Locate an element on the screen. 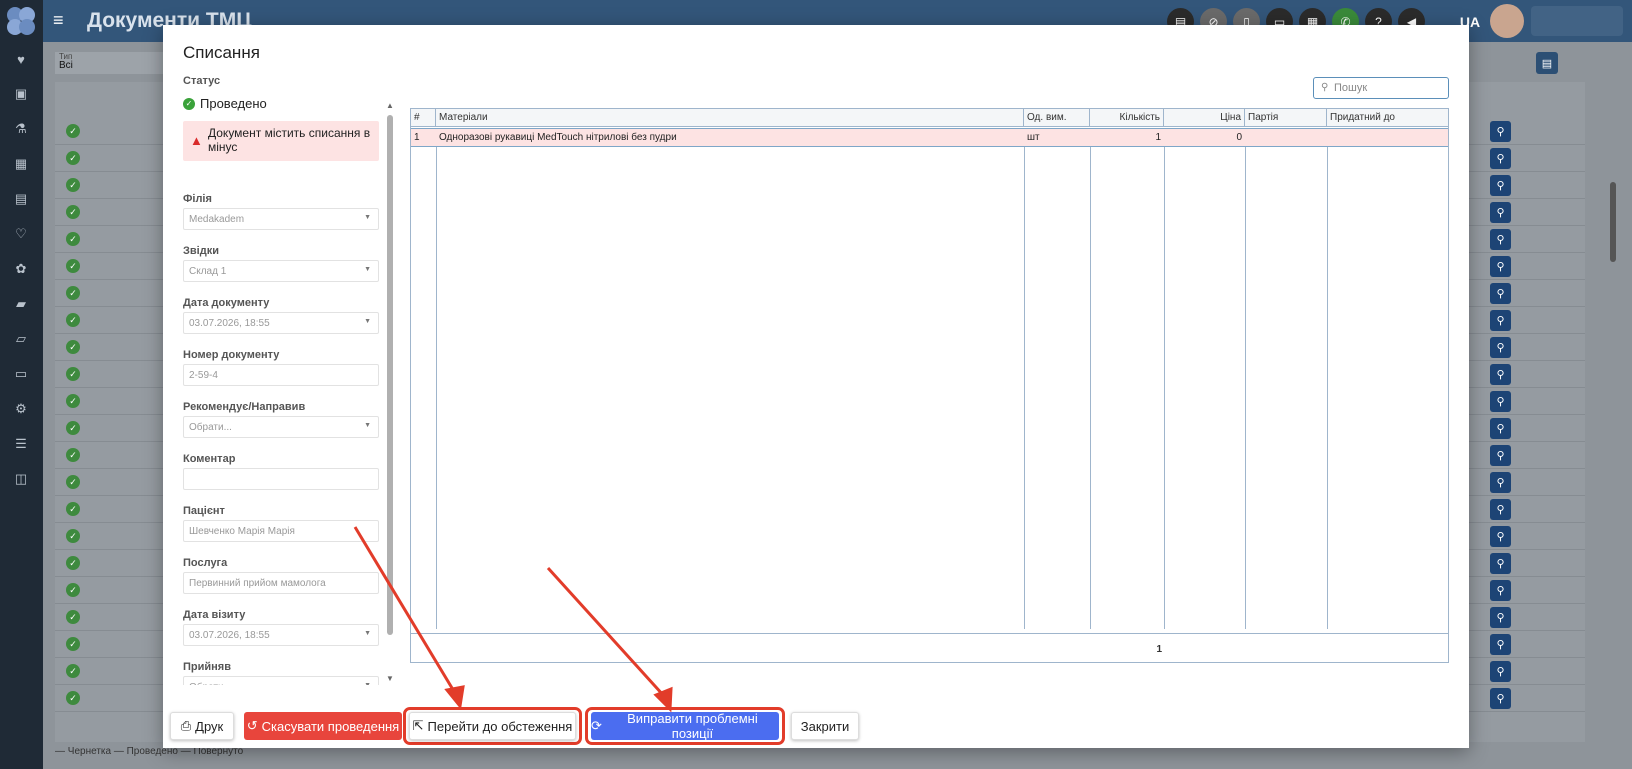  col-materials: Матеріали is located at coordinates (730, 118).